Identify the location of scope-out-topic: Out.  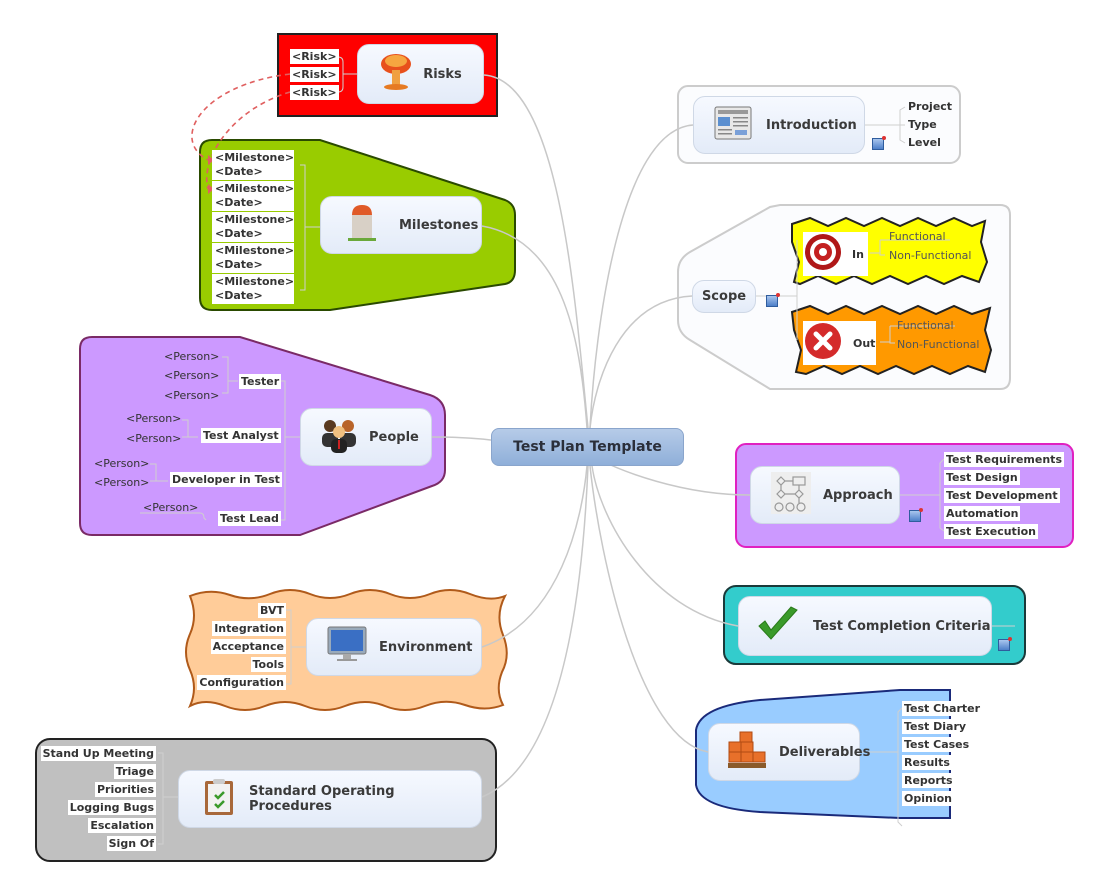
(839, 343).